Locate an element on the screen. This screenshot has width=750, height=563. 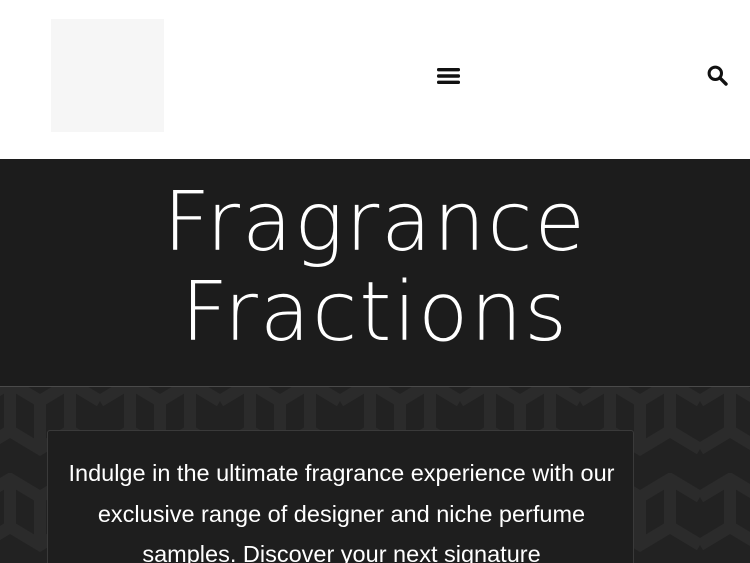
hamburger-menu-button is located at coordinates (448, 76).